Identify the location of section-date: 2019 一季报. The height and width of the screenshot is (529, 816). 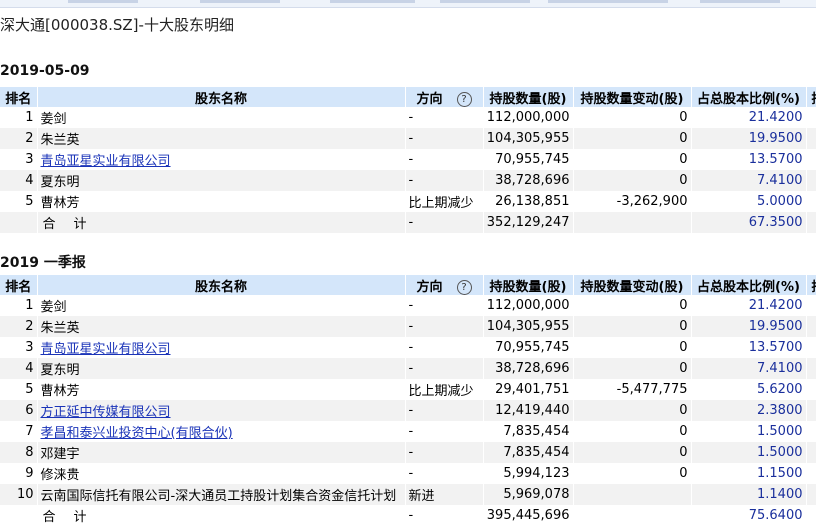
(43, 263).